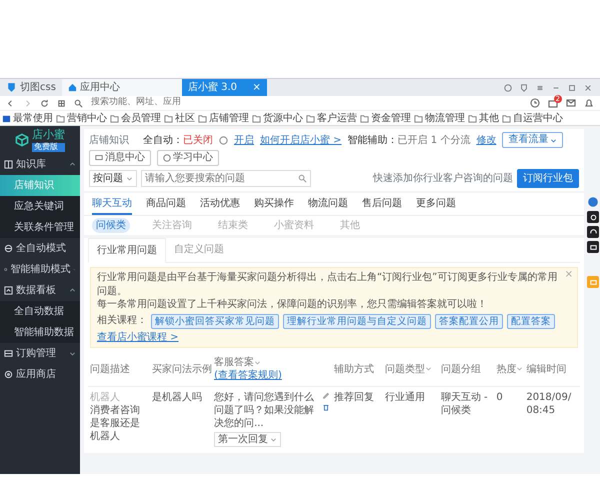 This screenshot has height=480, width=600. Describe the element at coordinates (109, 141) in the screenshot. I see `breadcrumb-text: 店铺知识` at that location.